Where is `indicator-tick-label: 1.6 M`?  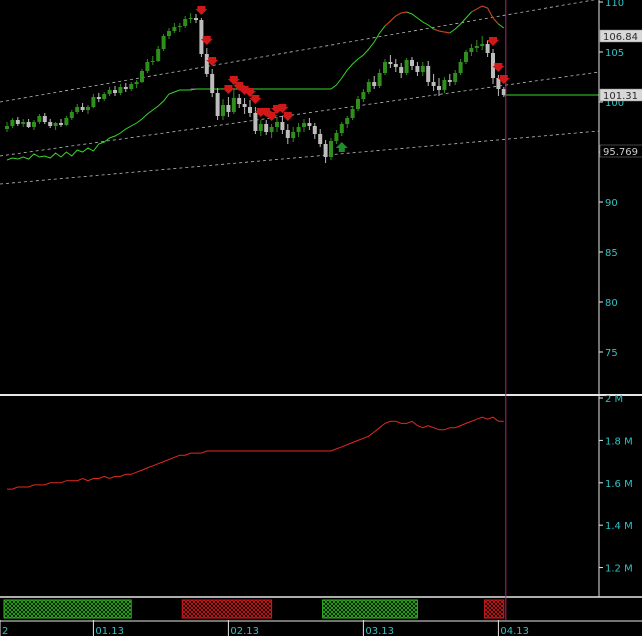 indicator-tick-label: 1.6 M is located at coordinates (619, 484).